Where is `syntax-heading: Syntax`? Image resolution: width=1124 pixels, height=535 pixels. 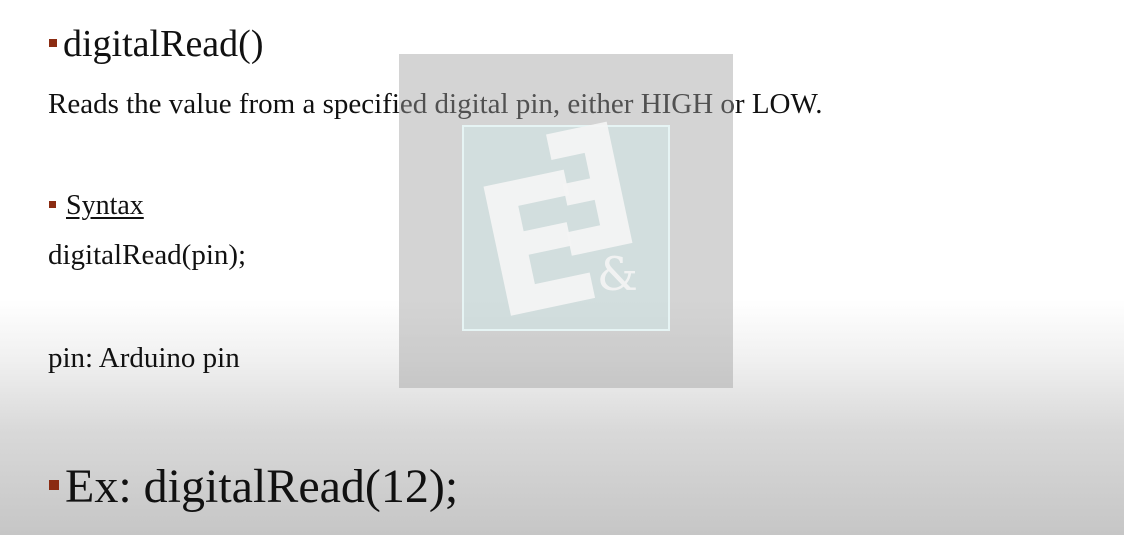
syntax-heading: Syntax is located at coordinates (96, 206).